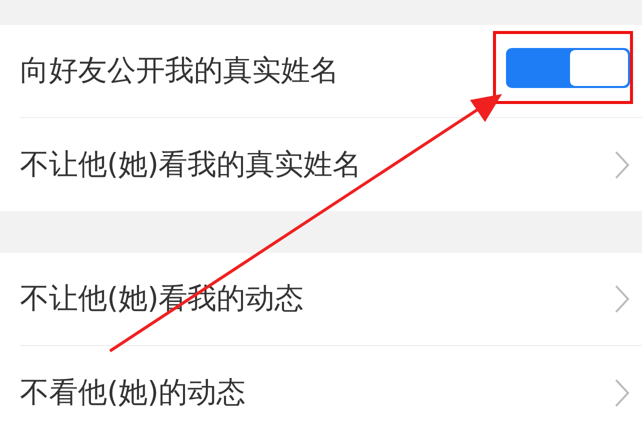  What do you see at coordinates (133, 392) in the screenshot?
I see `setting-label: 不看他(她)的动态` at bounding box center [133, 392].